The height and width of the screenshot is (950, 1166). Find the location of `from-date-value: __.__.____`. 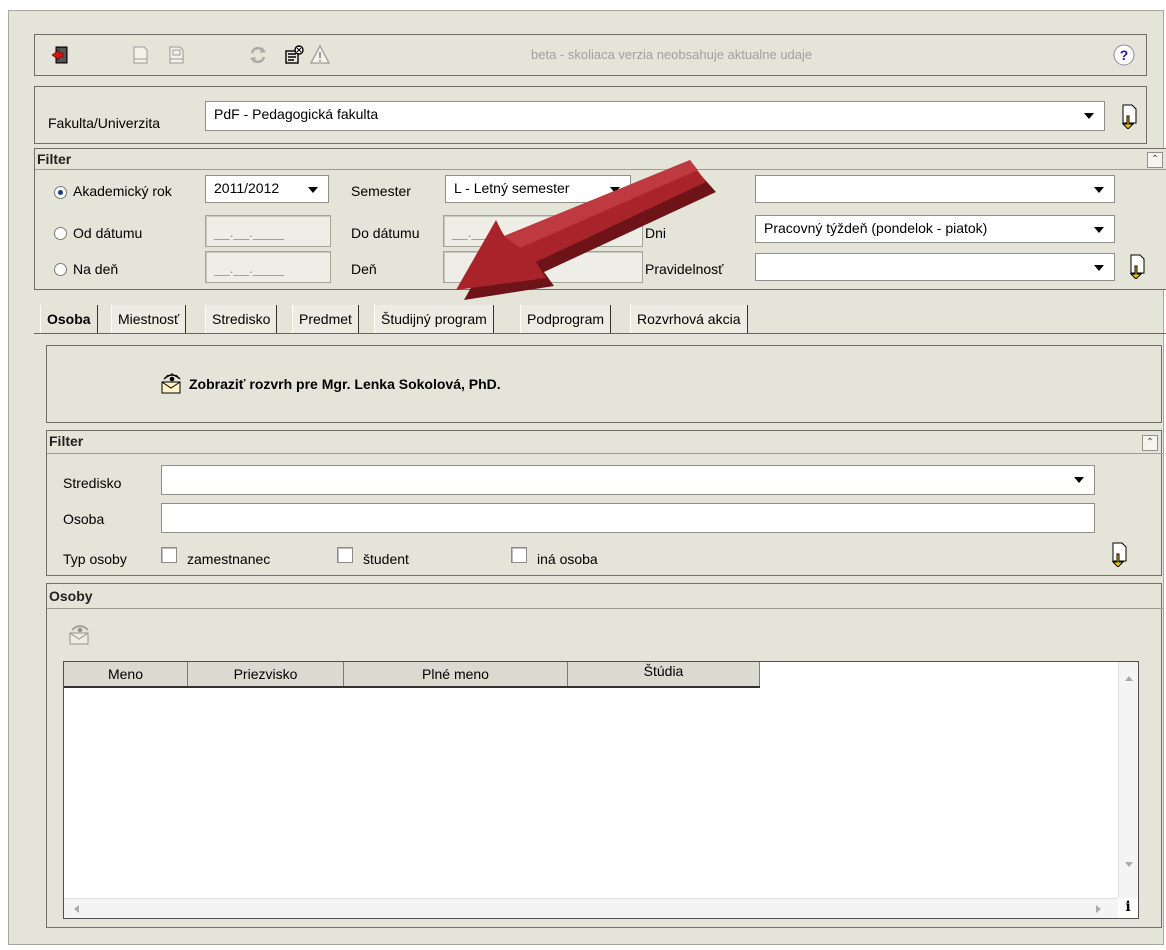

from-date-value: __.__.____ is located at coordinates (249, 232).